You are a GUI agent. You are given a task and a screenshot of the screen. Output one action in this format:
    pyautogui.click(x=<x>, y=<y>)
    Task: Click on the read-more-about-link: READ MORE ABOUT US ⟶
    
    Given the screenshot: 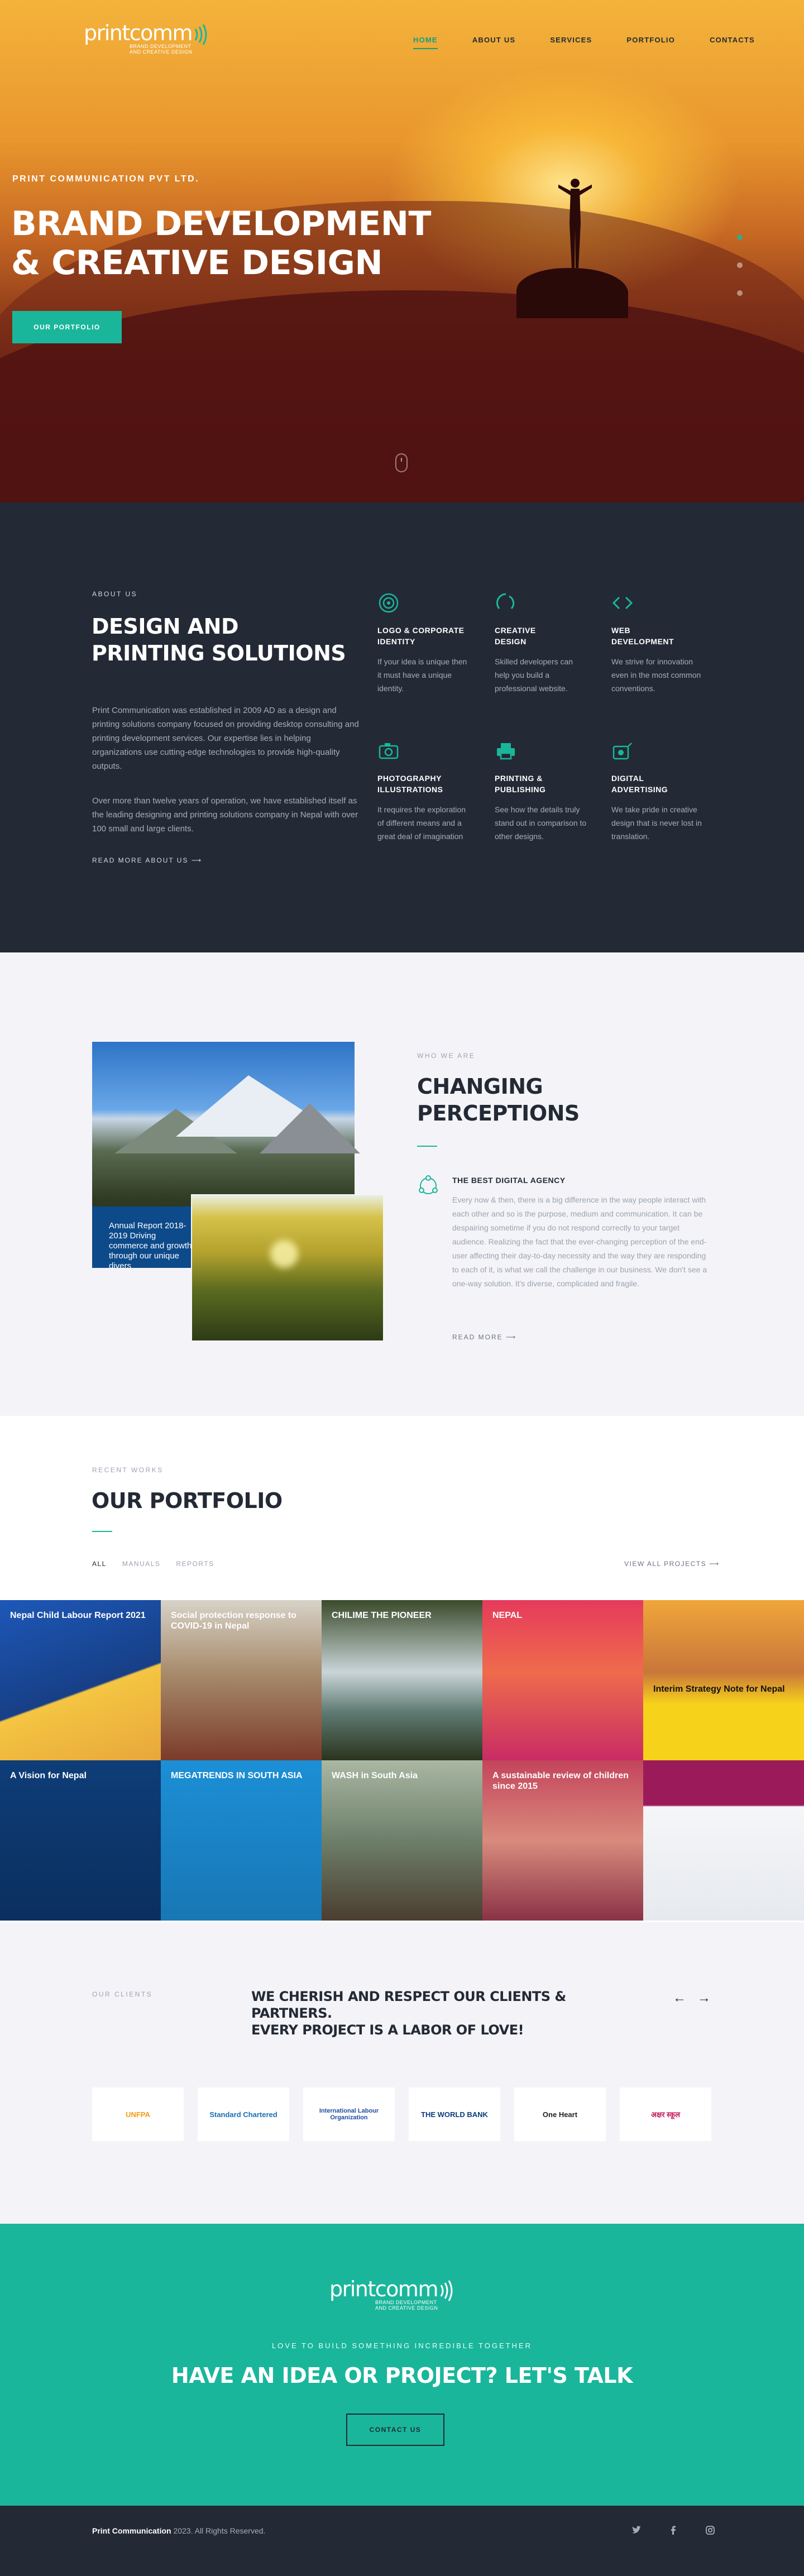 What is the action you would take?
    pyautogui.click(x=147, y=860)
    